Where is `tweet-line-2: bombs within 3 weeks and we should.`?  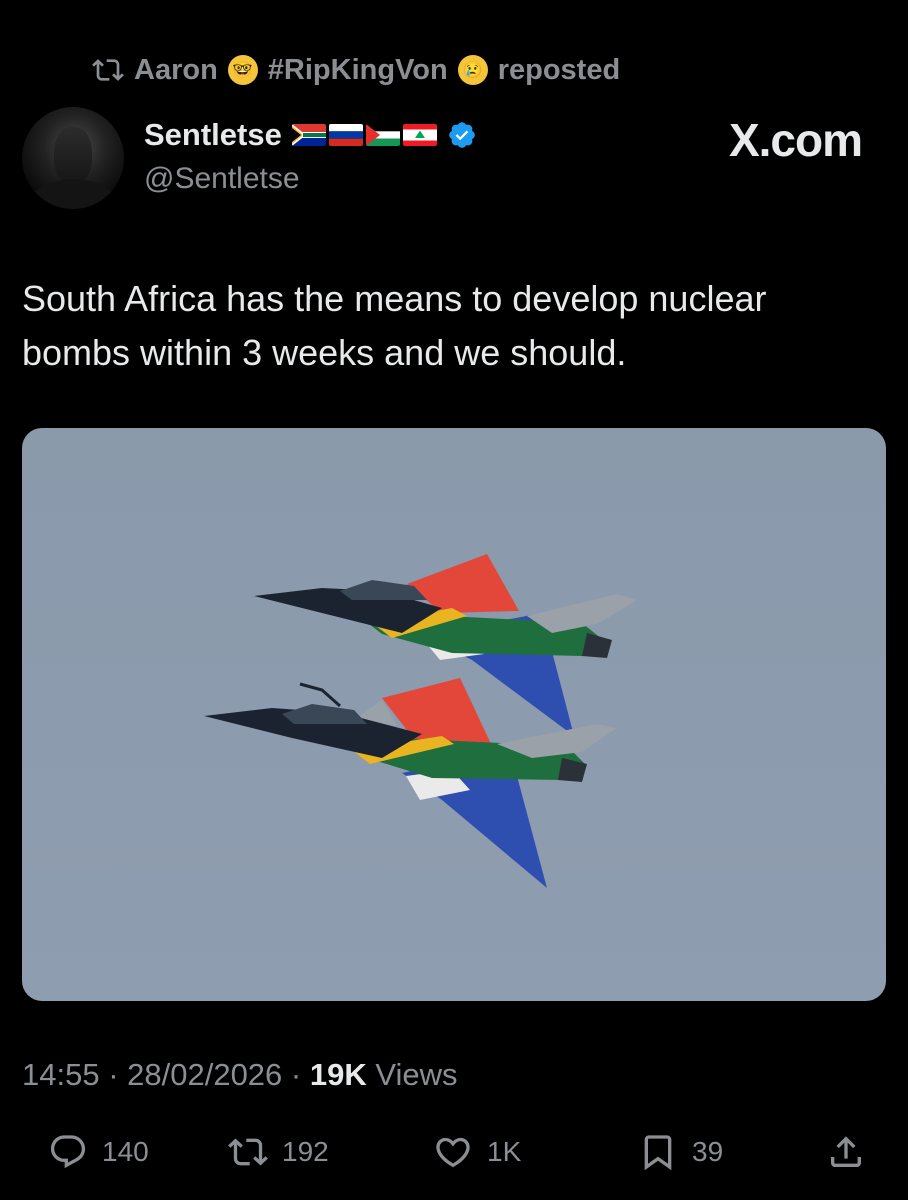 tweet-line-2: bombs within 3 weeks and we should. is located at coordinates (324, 352).